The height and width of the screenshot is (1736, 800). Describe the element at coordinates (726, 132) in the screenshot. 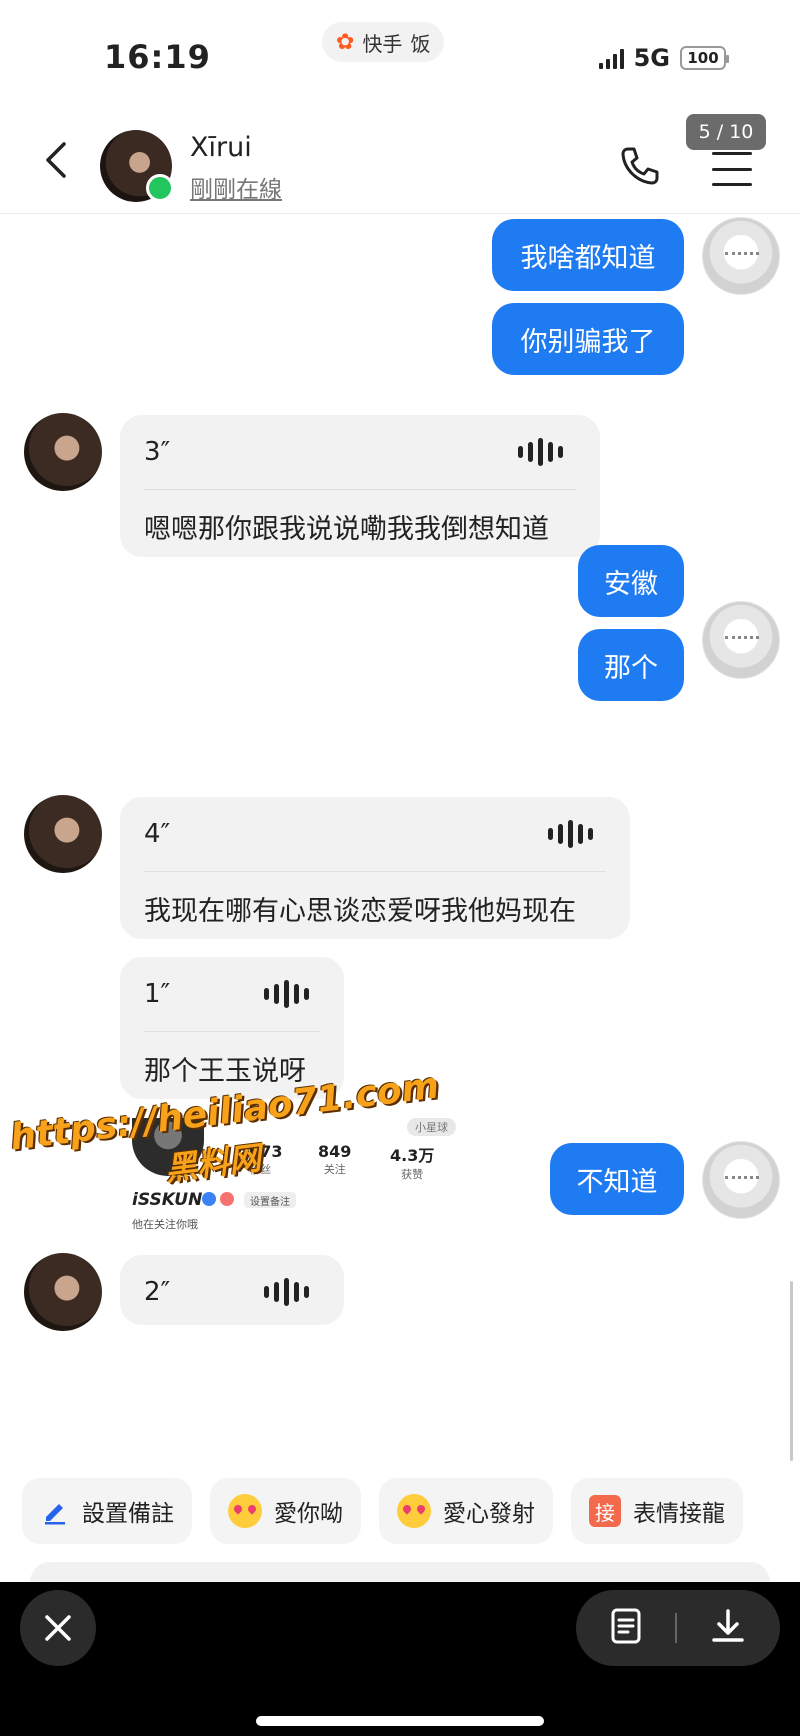

I see `page-indicator: 5 / 10` at that location.